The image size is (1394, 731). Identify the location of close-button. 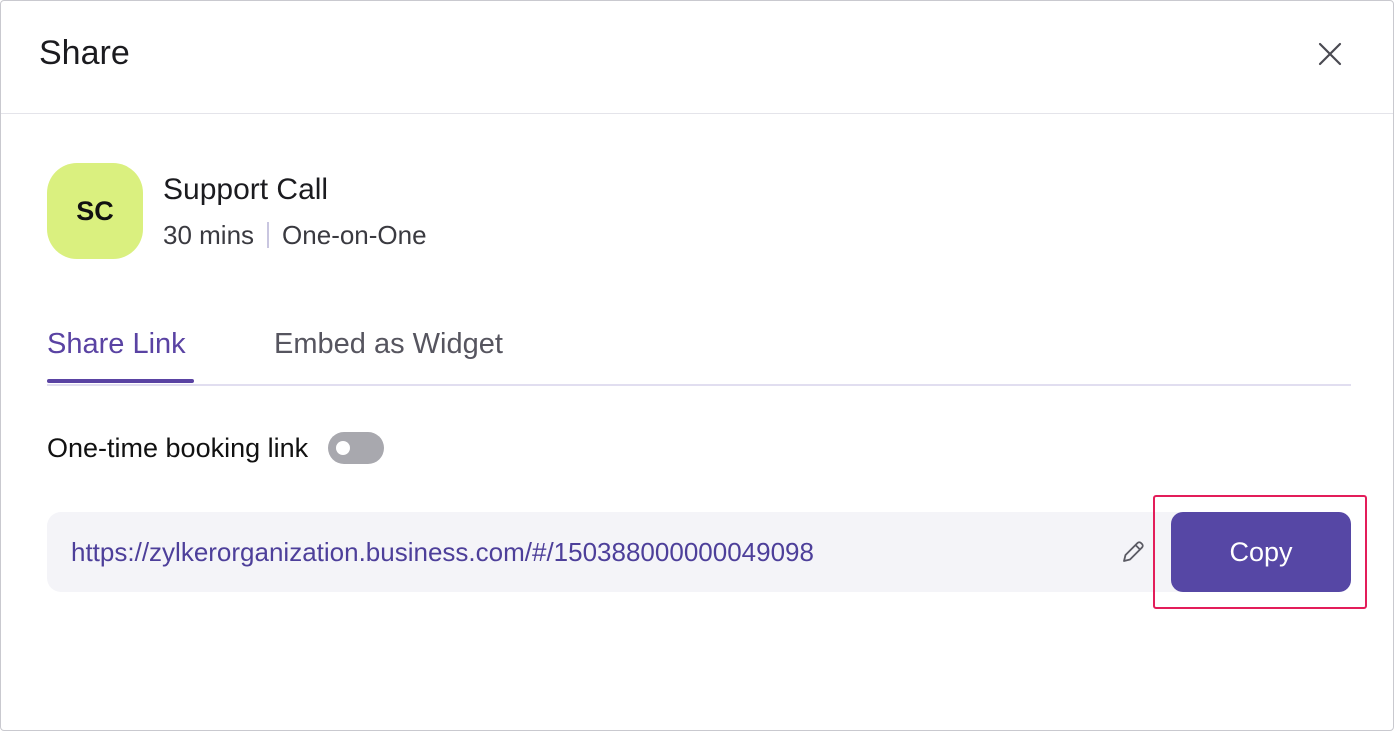
(1330, 54).